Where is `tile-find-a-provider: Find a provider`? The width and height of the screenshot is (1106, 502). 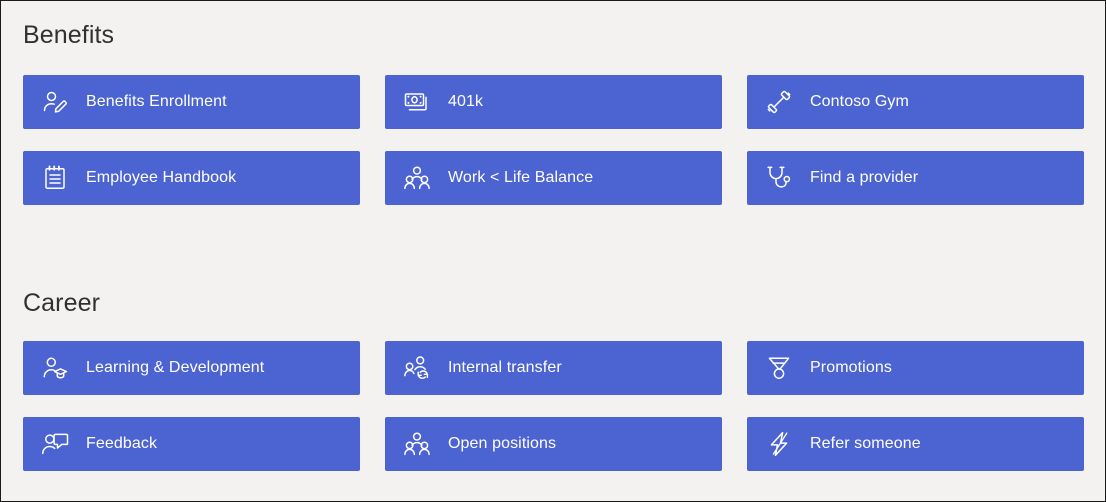
tile-find-a-provider: Find a provider is located at coordinates (915, 178).